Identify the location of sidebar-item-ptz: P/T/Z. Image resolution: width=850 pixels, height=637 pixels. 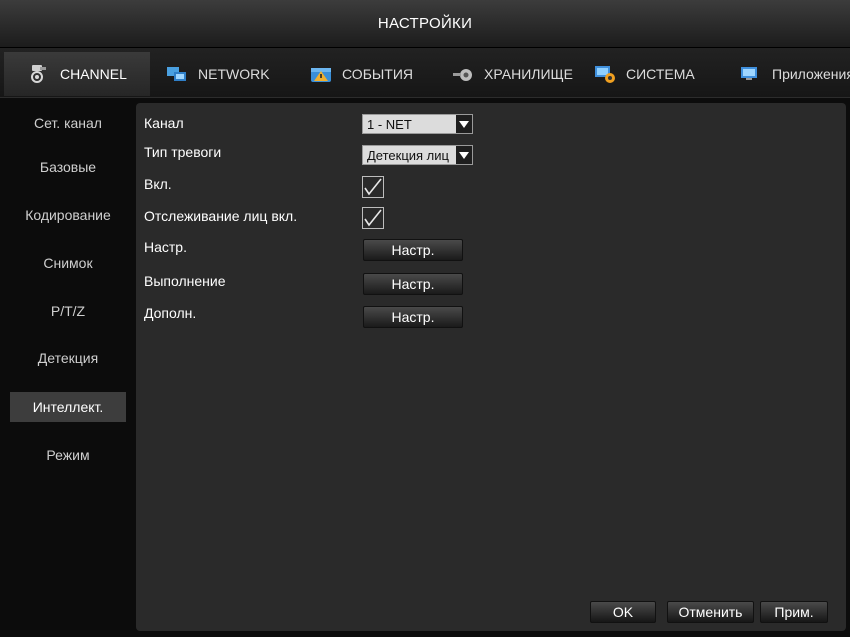
(68, 311).